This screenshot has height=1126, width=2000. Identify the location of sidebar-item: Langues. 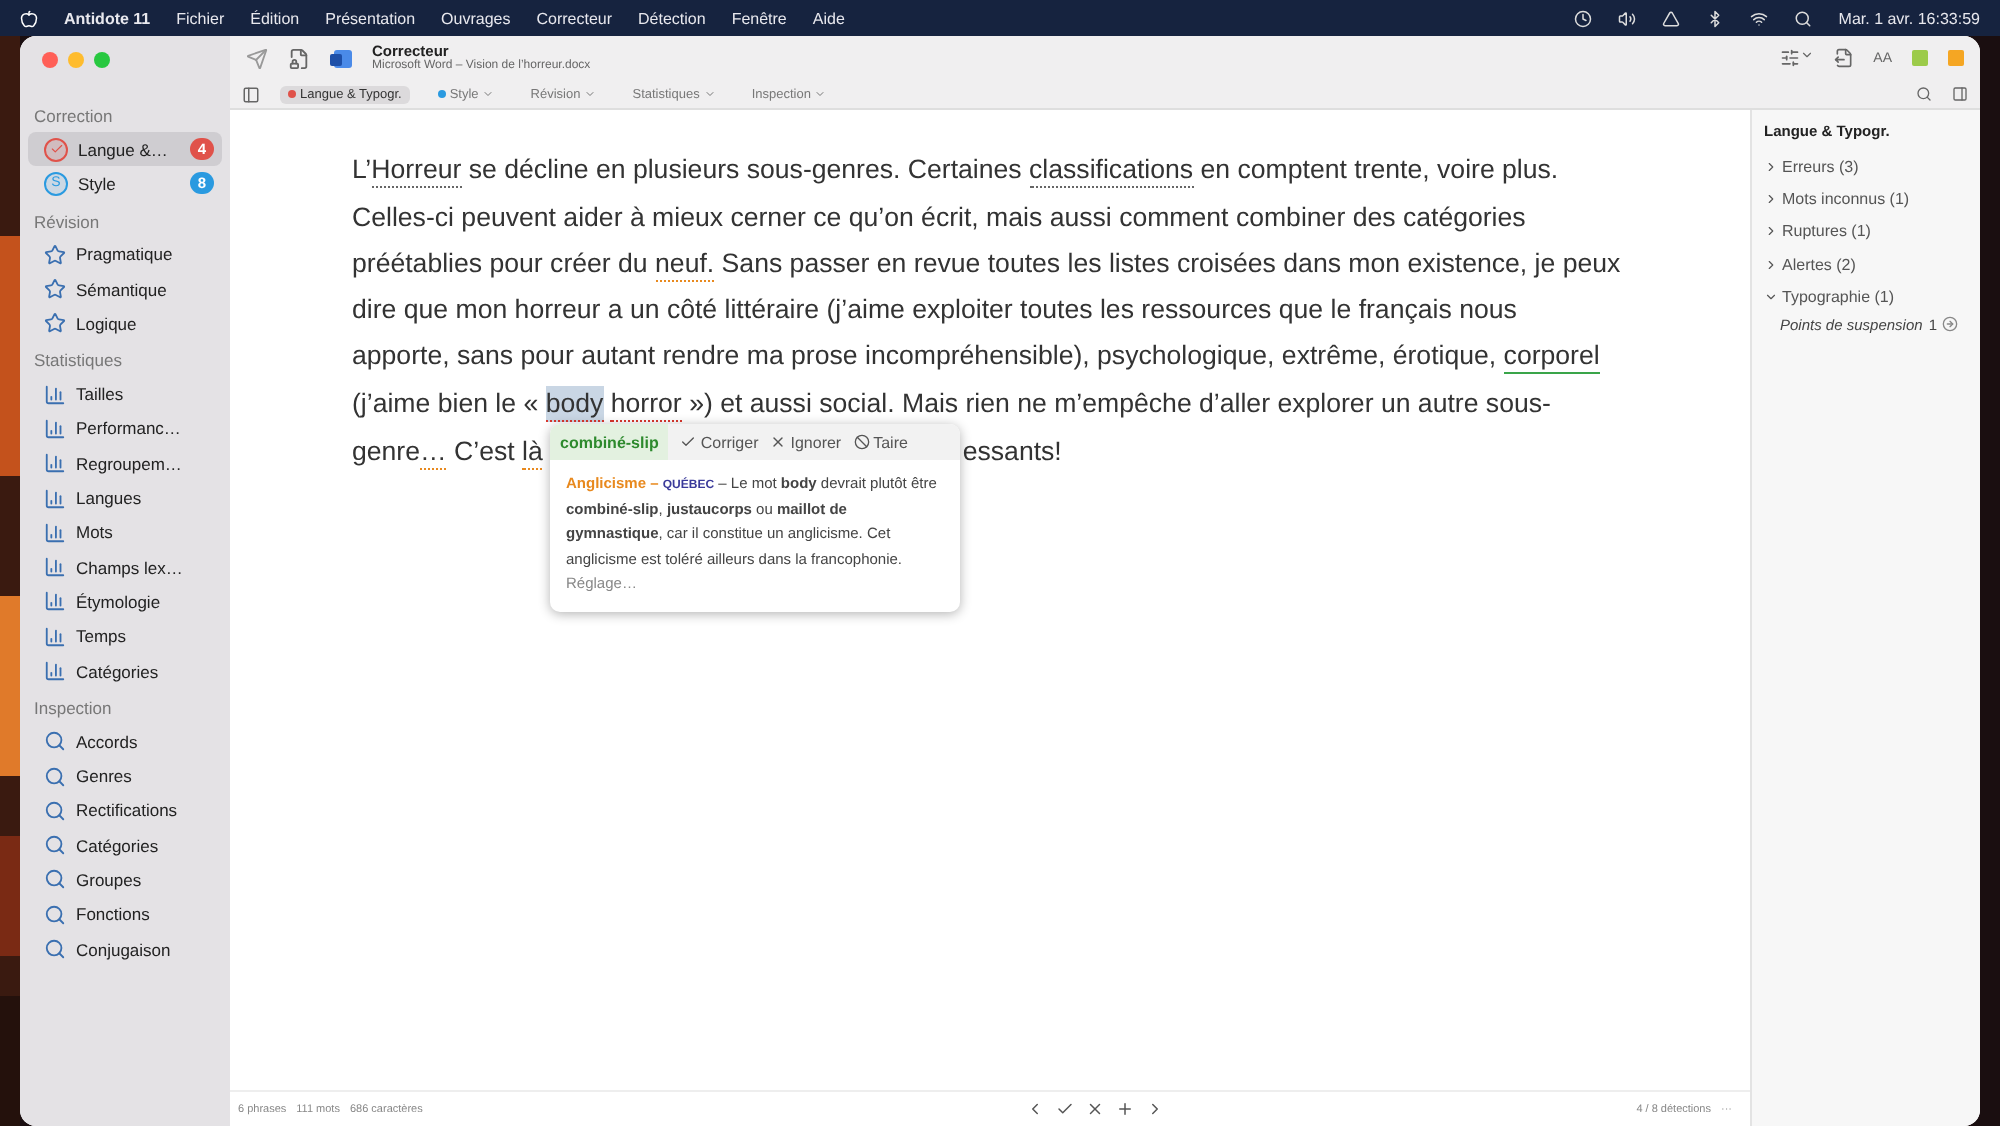
(125, 498).